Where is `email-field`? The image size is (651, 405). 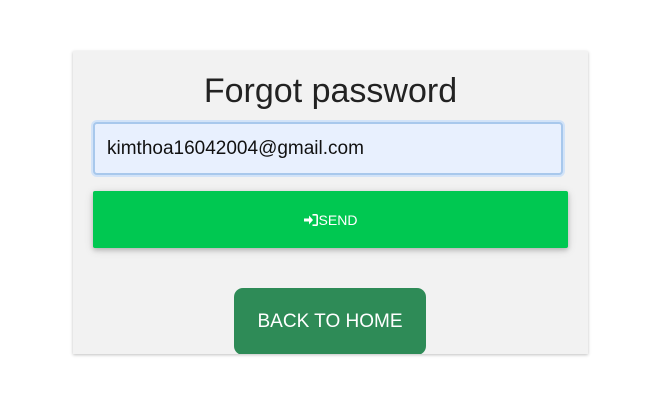 email-field is located at coordinates (328, 148).